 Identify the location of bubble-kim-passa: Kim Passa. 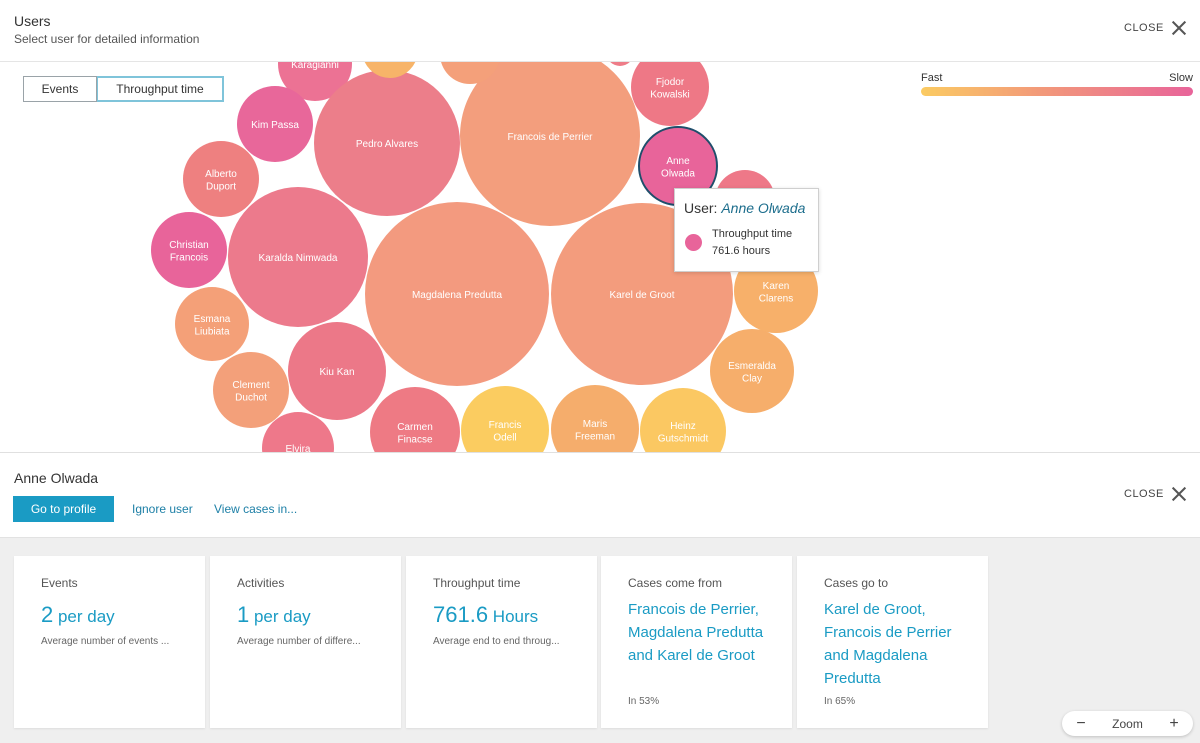
(275, 124).